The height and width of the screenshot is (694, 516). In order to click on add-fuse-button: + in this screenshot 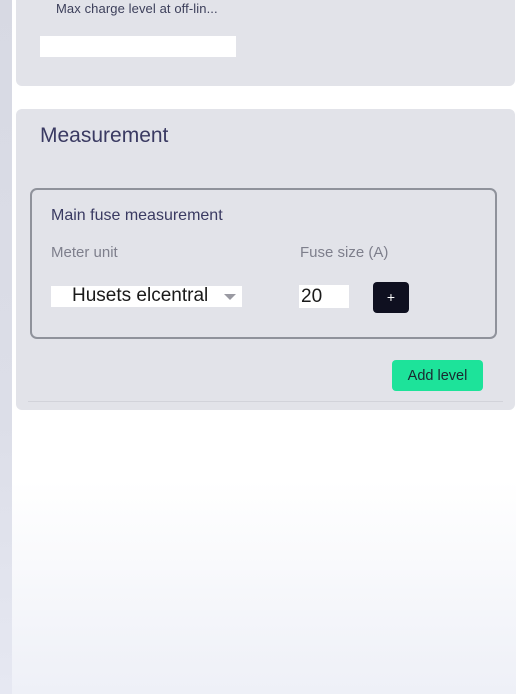, I will do `click(391, 297)`.